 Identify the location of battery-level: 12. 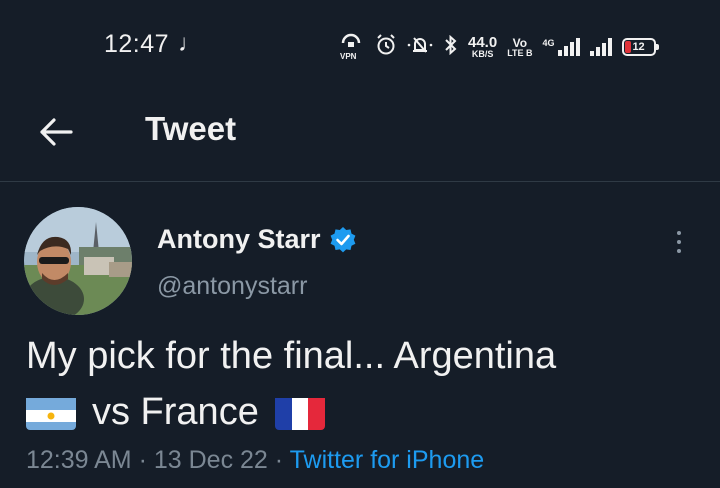
(638, 47).